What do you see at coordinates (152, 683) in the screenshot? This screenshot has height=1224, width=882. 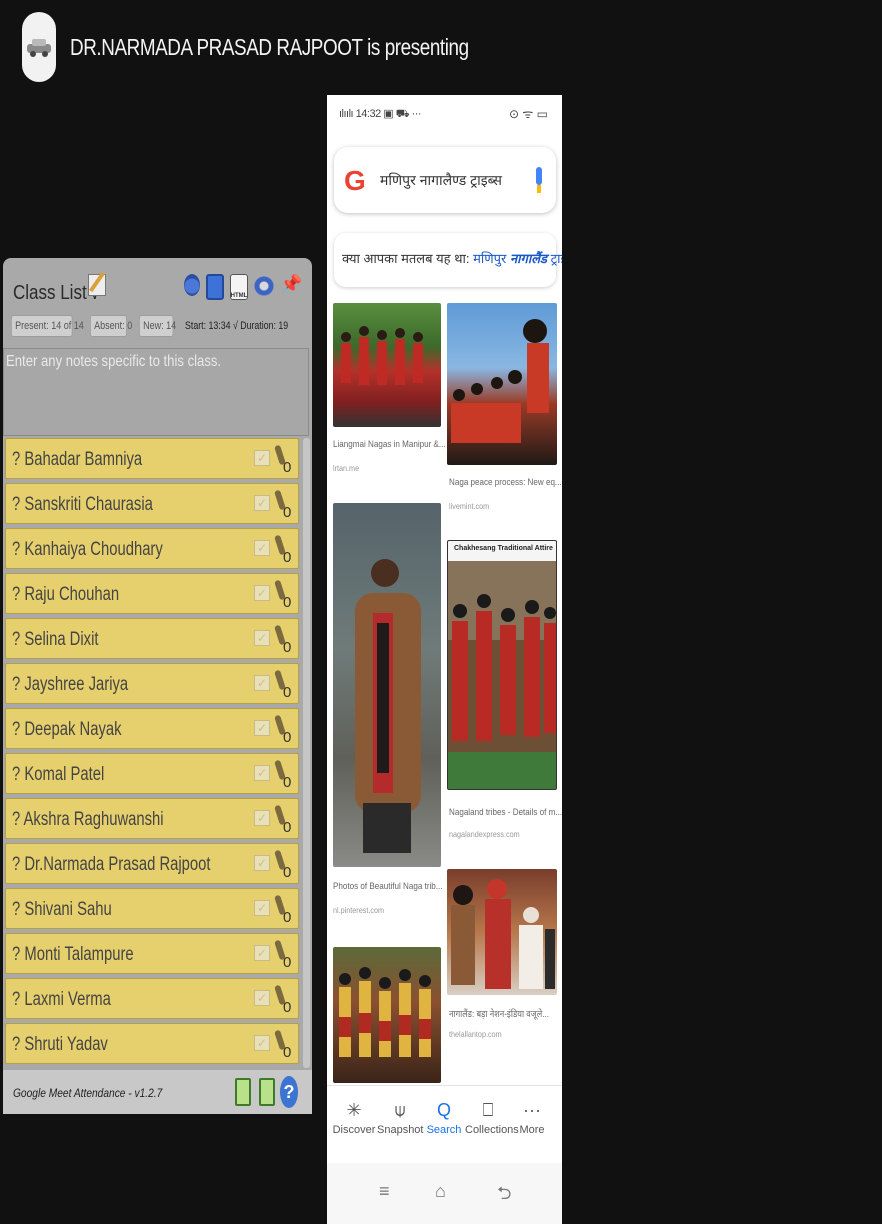 I see `student-row: ? Jayshree Jariya ✓` at bounding box center [152, 683].